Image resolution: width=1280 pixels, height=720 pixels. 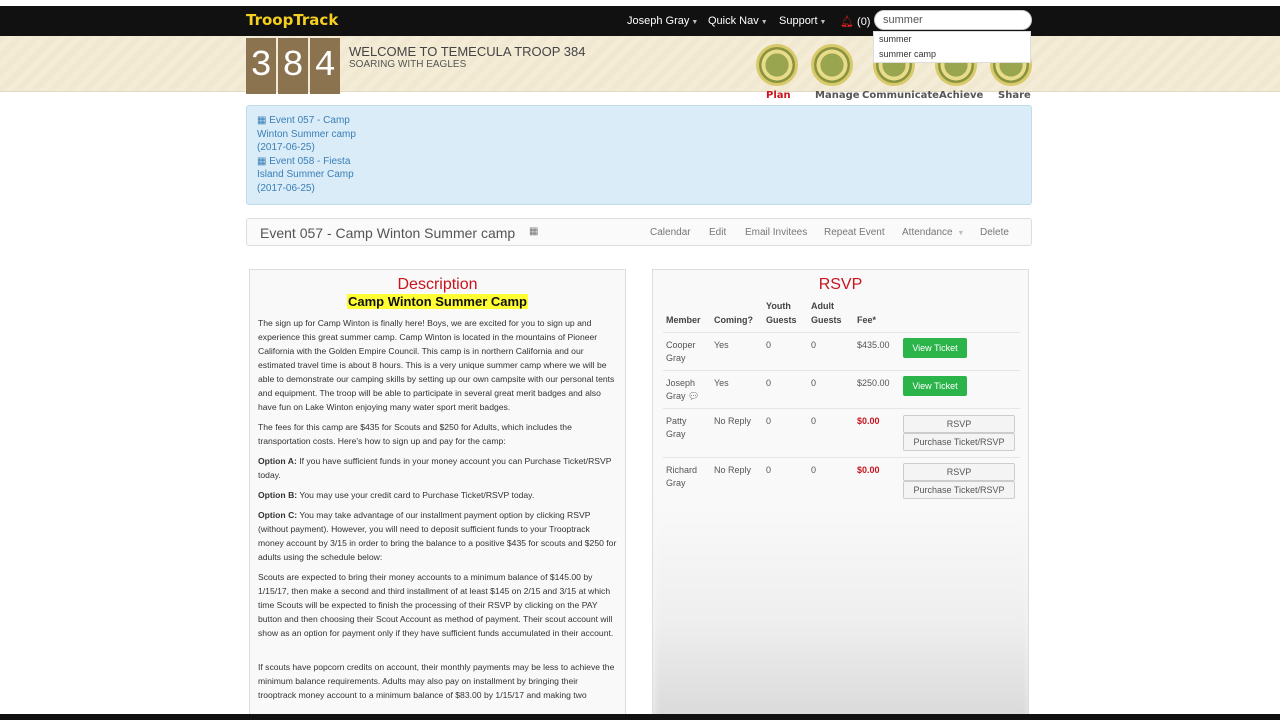 I want to click on fee-amount: $435.00, so click(x=873, y=345).